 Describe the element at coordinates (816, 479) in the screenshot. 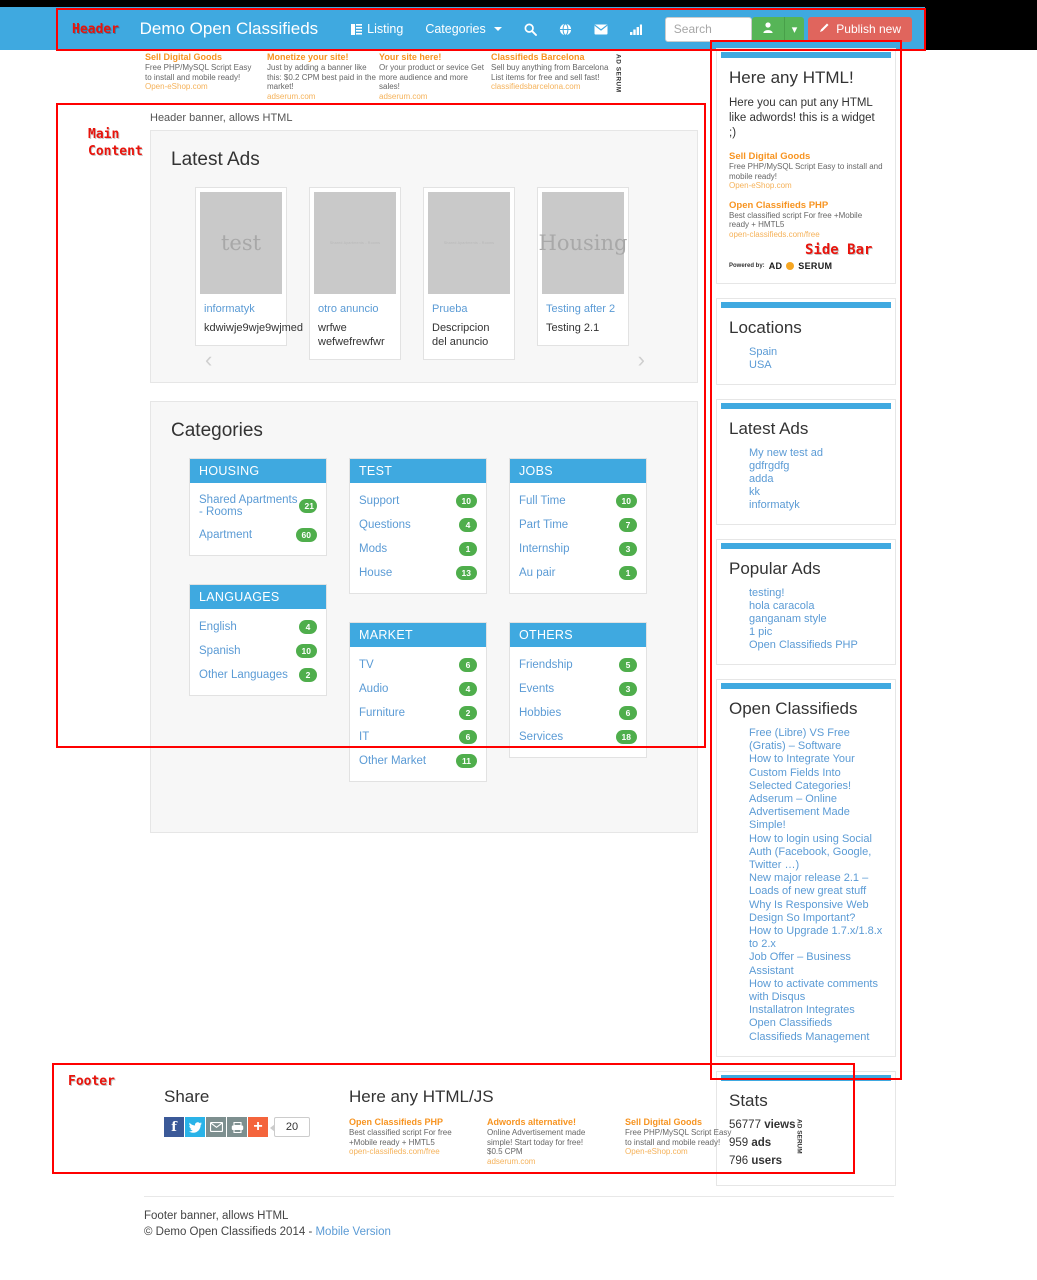

I see `list-item: adda` at that location.